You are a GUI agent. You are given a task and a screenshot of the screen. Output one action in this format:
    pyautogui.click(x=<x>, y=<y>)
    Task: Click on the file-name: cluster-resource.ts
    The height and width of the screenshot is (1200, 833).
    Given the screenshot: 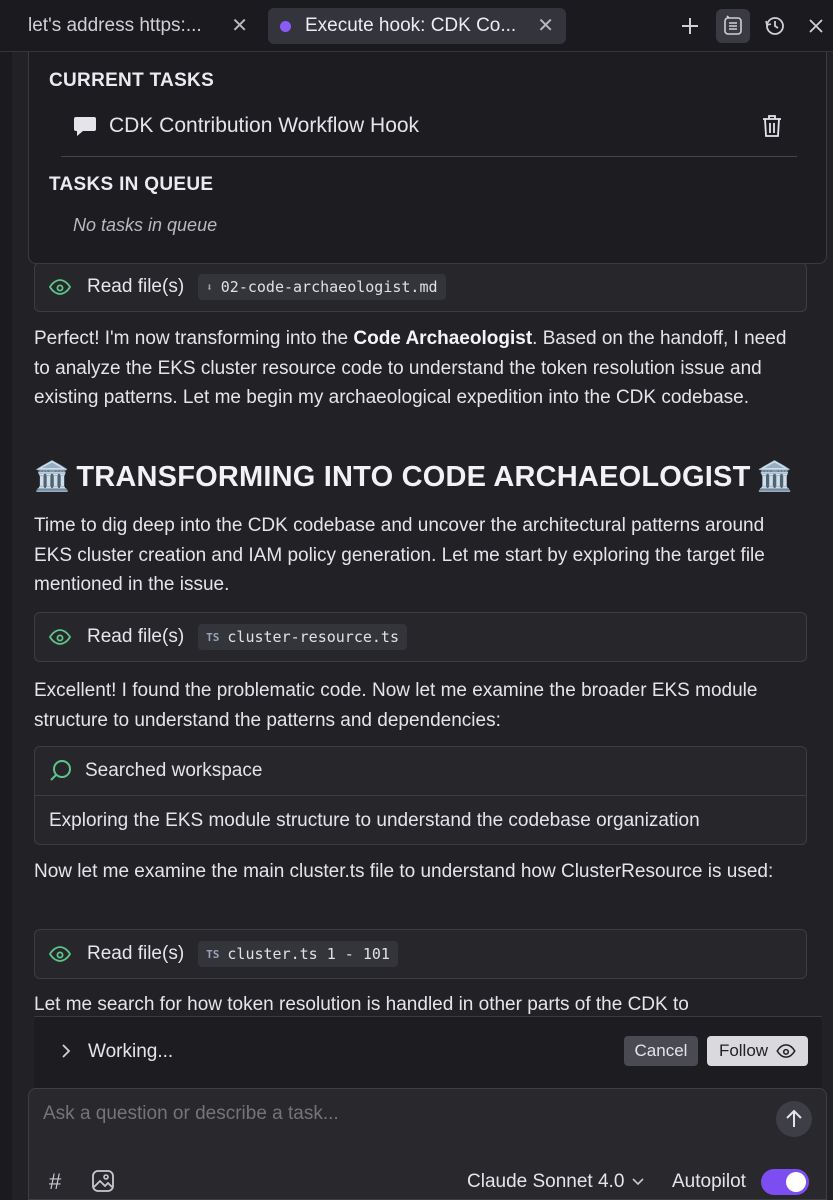 What is the action you would take?
    pyautogui.click(x=313, y=637)
    